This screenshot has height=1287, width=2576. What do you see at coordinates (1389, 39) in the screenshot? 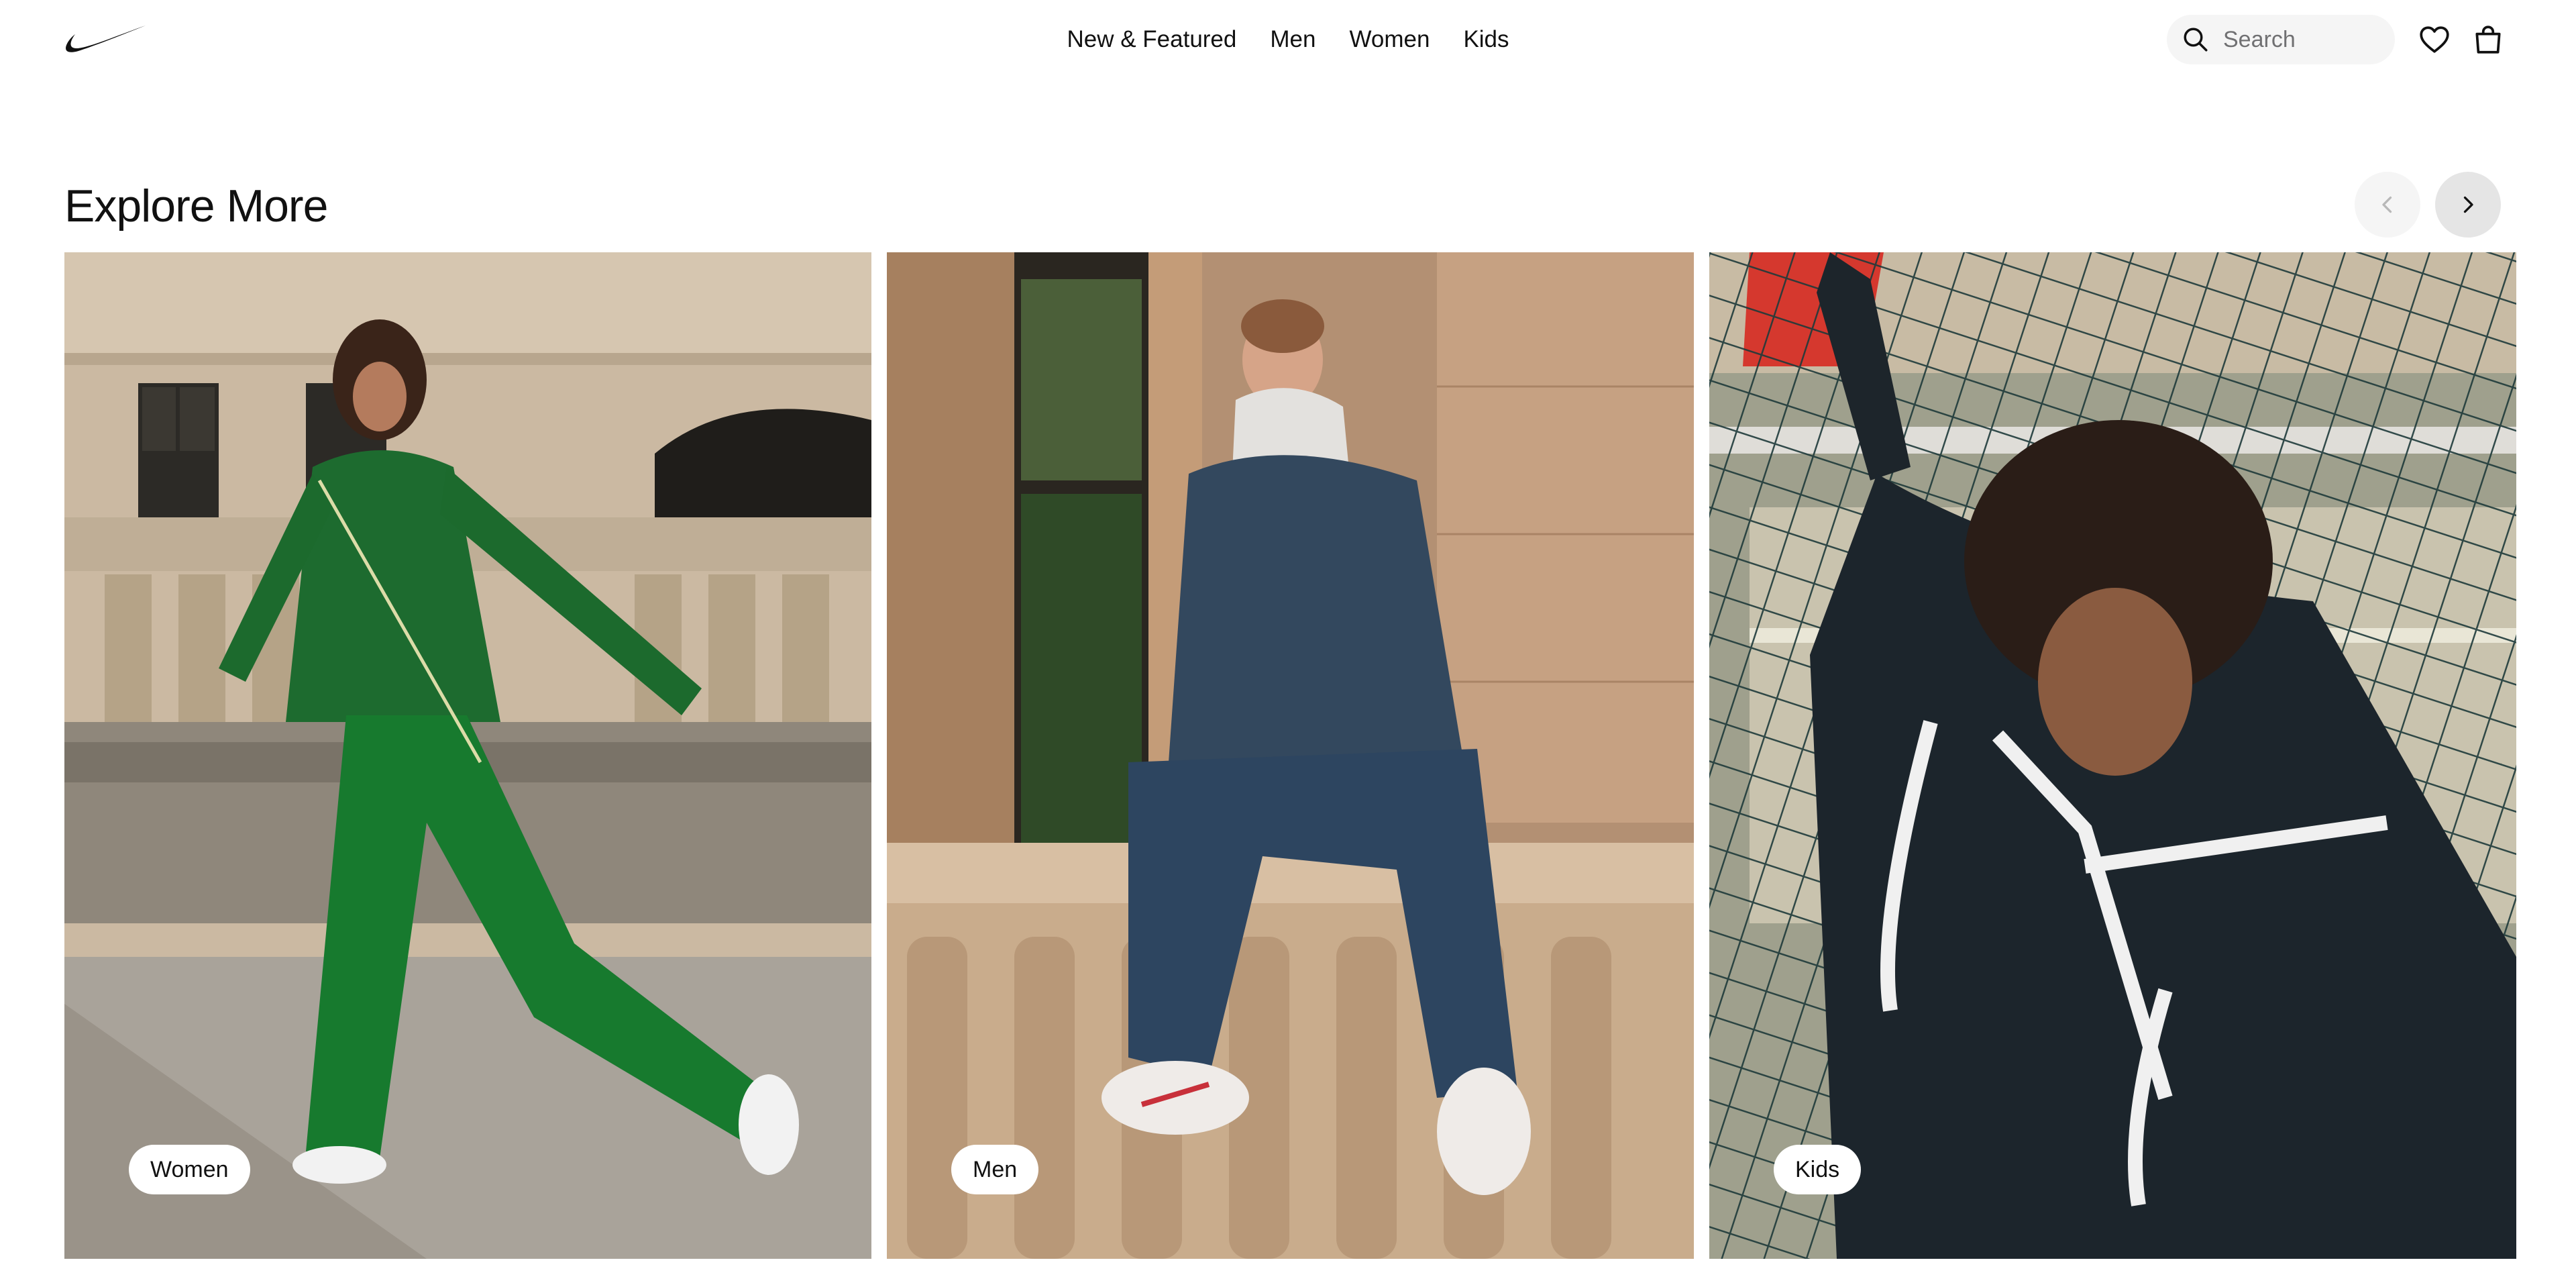
I see `nav-women: Women` at bounding box center [1389, 39].